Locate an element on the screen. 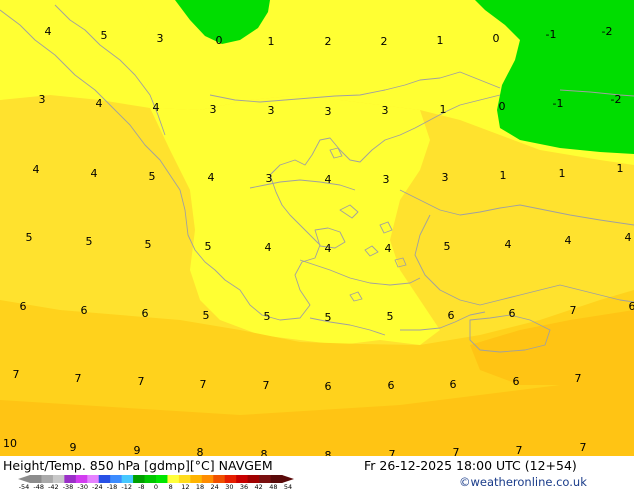  legend-tick-label: -38 is located at coordinates (68, 486).